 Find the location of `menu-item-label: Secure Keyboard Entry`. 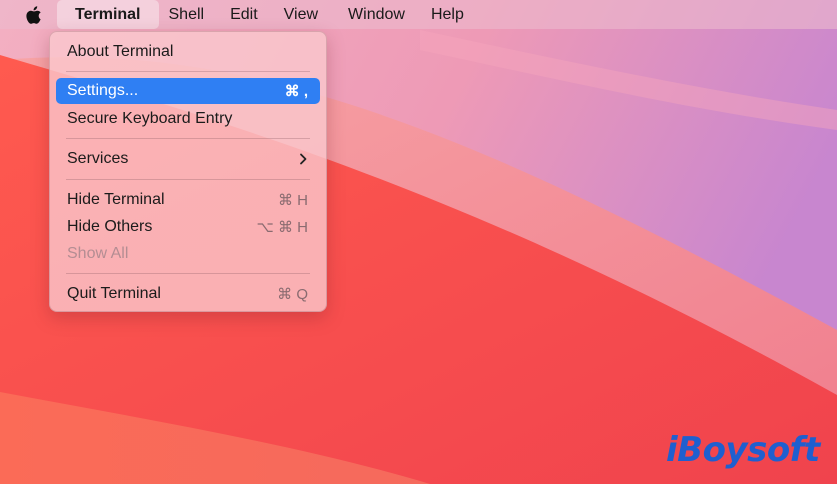

menu-item-label: Secure Keyboard Entry is located at coordinates (150, 118).